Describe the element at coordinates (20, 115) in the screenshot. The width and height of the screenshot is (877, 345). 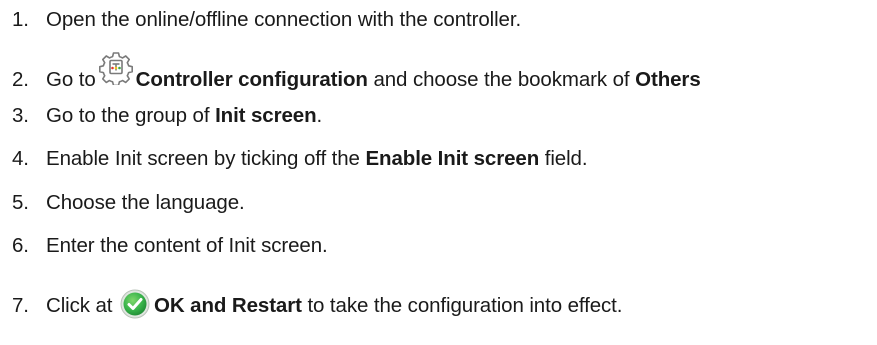
I see `step-number: 3.` at that location.